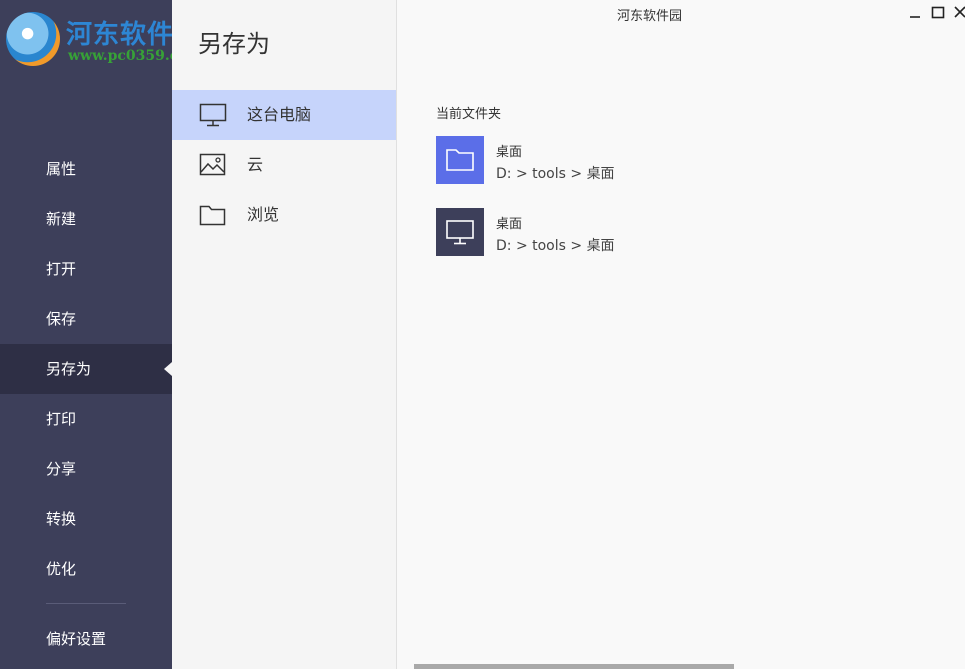 The image size is (965, 669). I want to click on logo-emblem-icon, so click(33, 39).